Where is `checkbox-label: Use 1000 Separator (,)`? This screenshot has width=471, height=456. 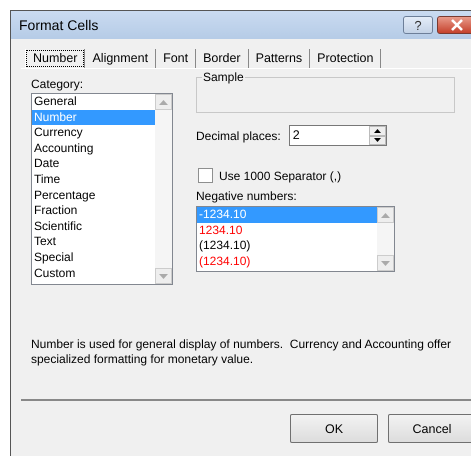
checkbox-label: Use 1000 Separator (,) is located at coordinates (280, 175).